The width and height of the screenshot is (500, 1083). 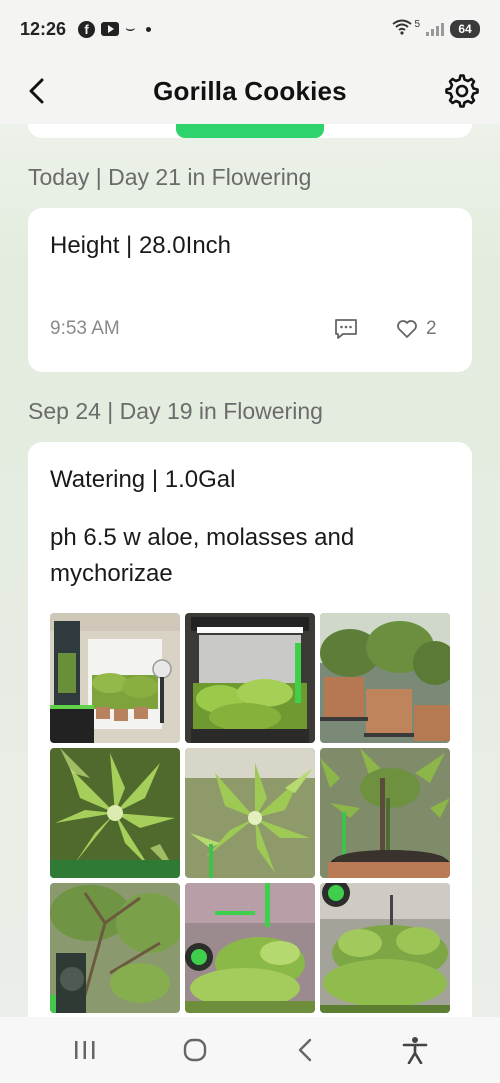 I want to click on amazon-icon: ⌣, so click(x=130, y=28).